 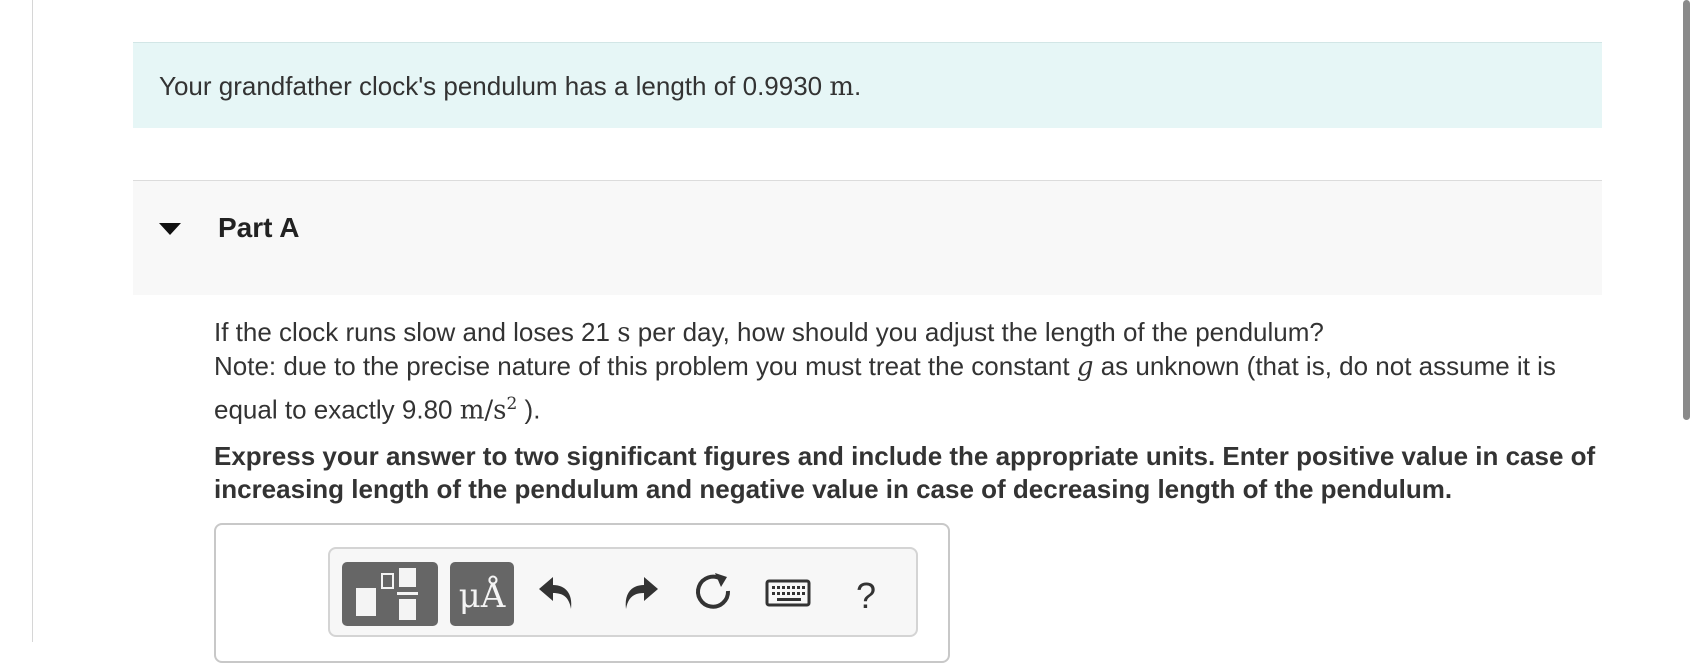 What do you see at coordinates (512, 404) in the screenshot?
I see `unit-exponent: 2` at bounding box center [512, 404].